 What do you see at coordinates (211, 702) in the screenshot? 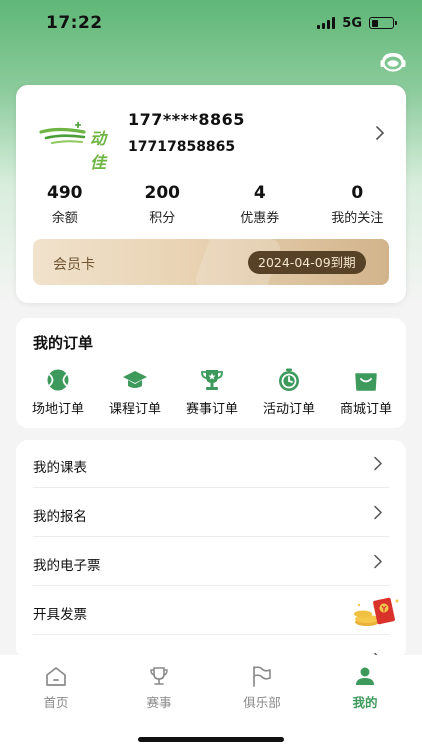
I see `bottom-tab-bar: 首页 赛事 俱乐部 我的` at bounding box center [211, 702].